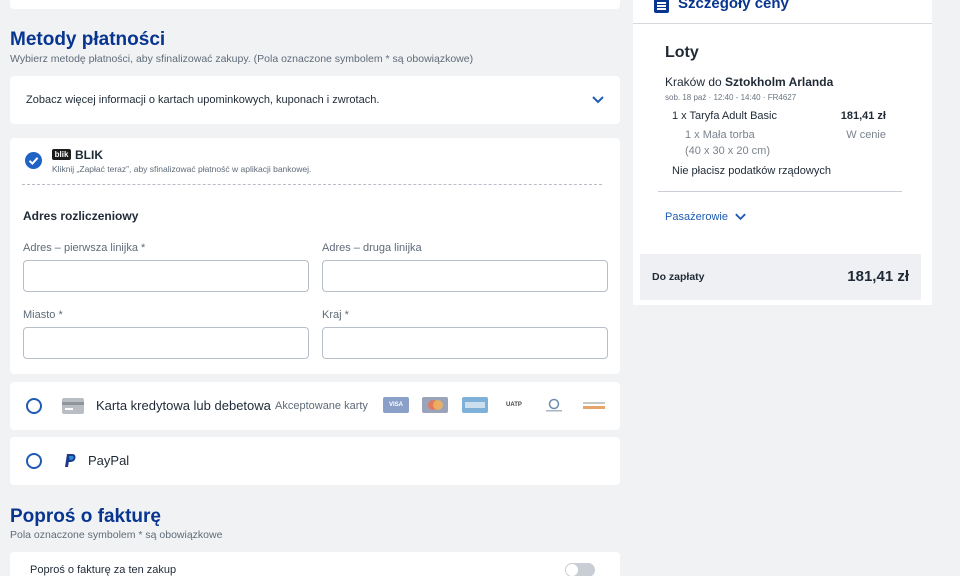  I want to click on total-value: 181,41 zł, so click(878, 276).